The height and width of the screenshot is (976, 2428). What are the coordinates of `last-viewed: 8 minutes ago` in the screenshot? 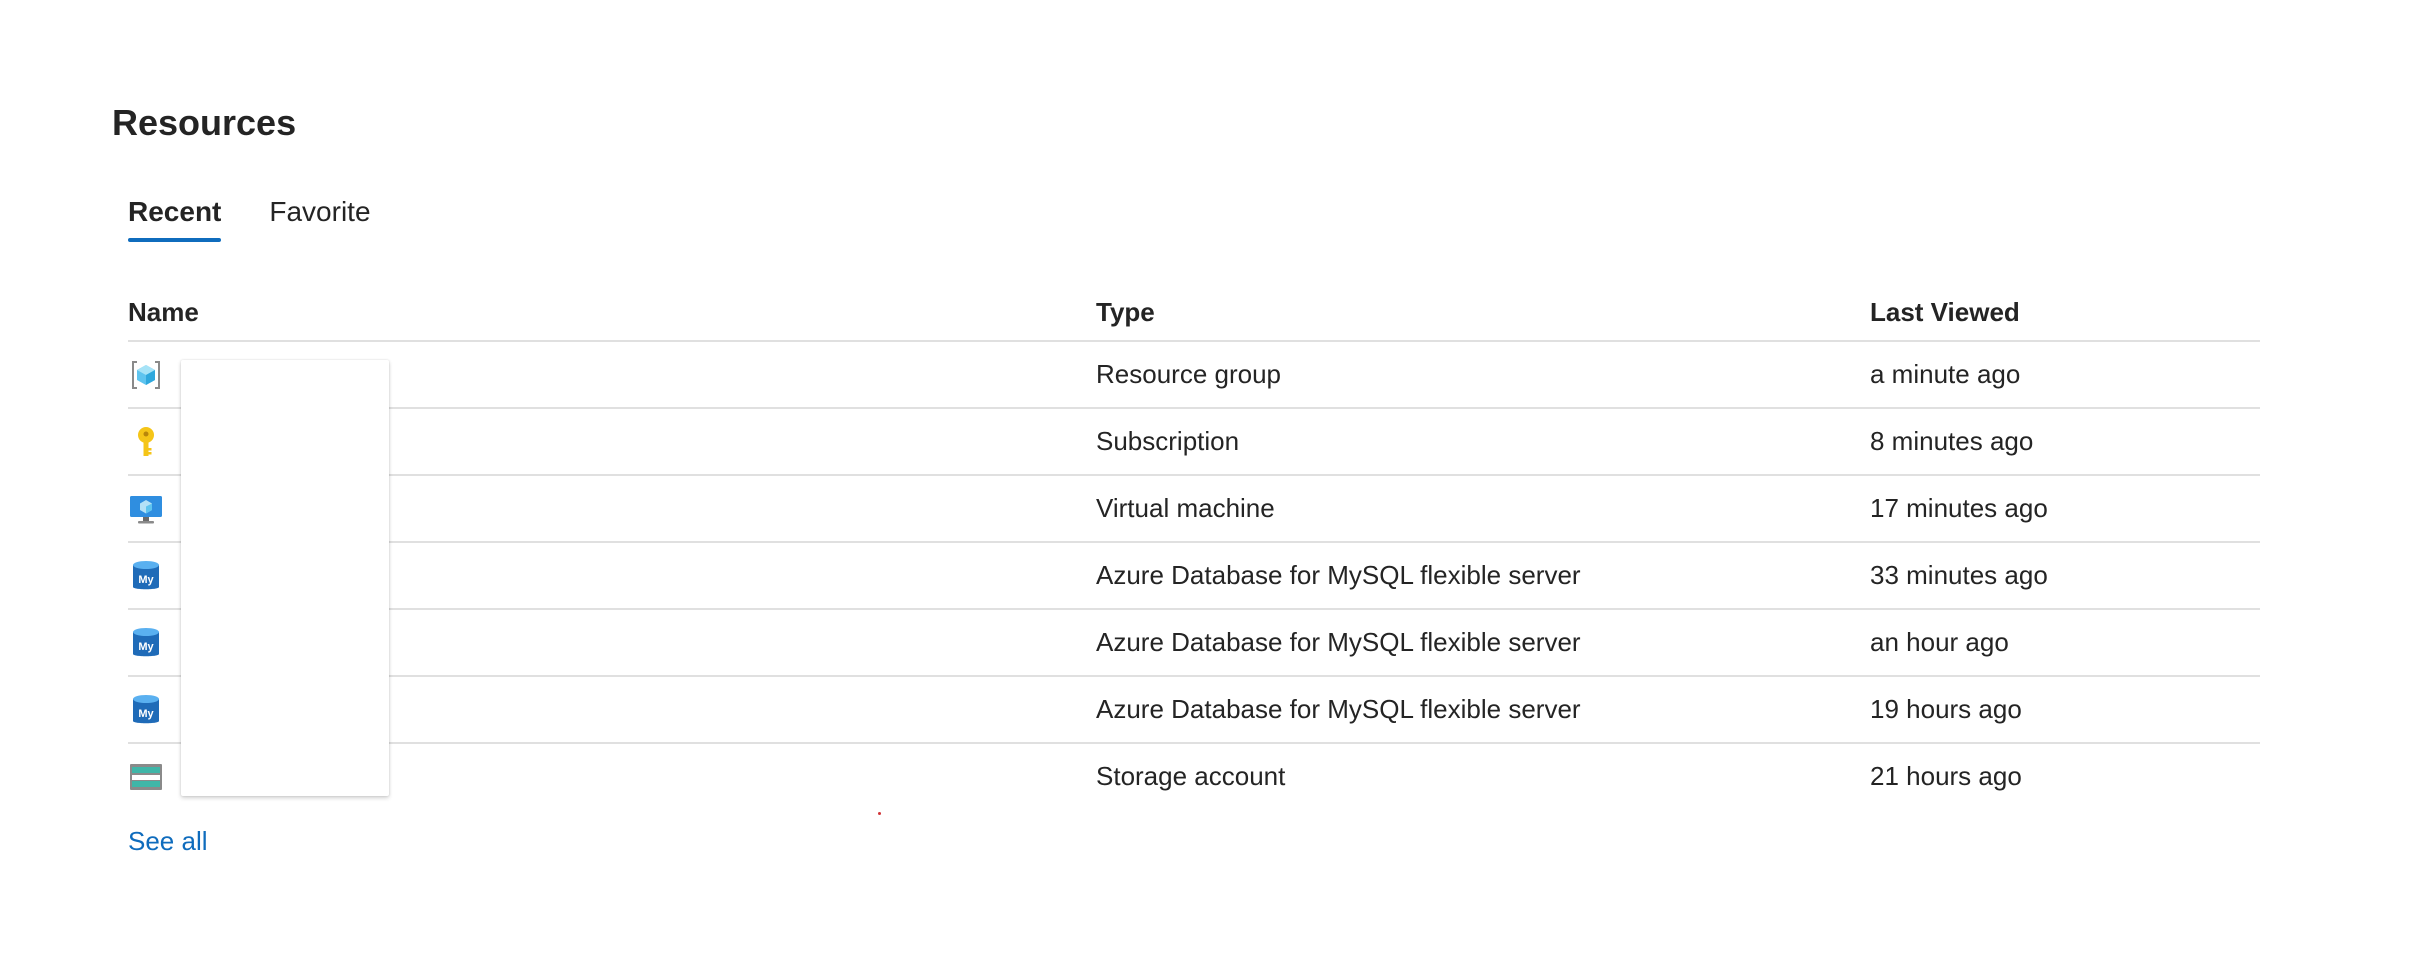 It's located at (1952, 441).